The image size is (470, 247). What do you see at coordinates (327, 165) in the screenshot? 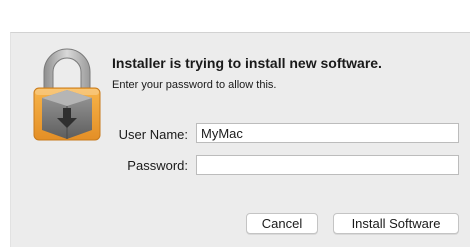
I see `password-field` at bounding box center [327, 165].